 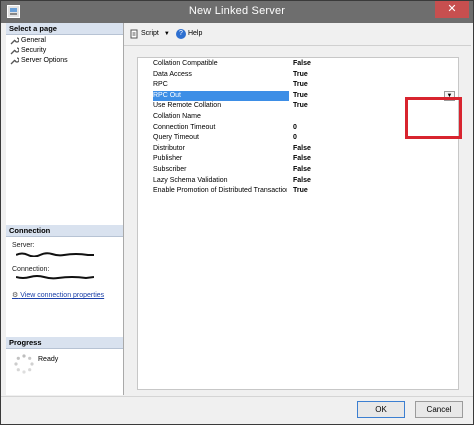 I want to click on option-row: Lazy Schema Validation False, so click(x=298, y=181).